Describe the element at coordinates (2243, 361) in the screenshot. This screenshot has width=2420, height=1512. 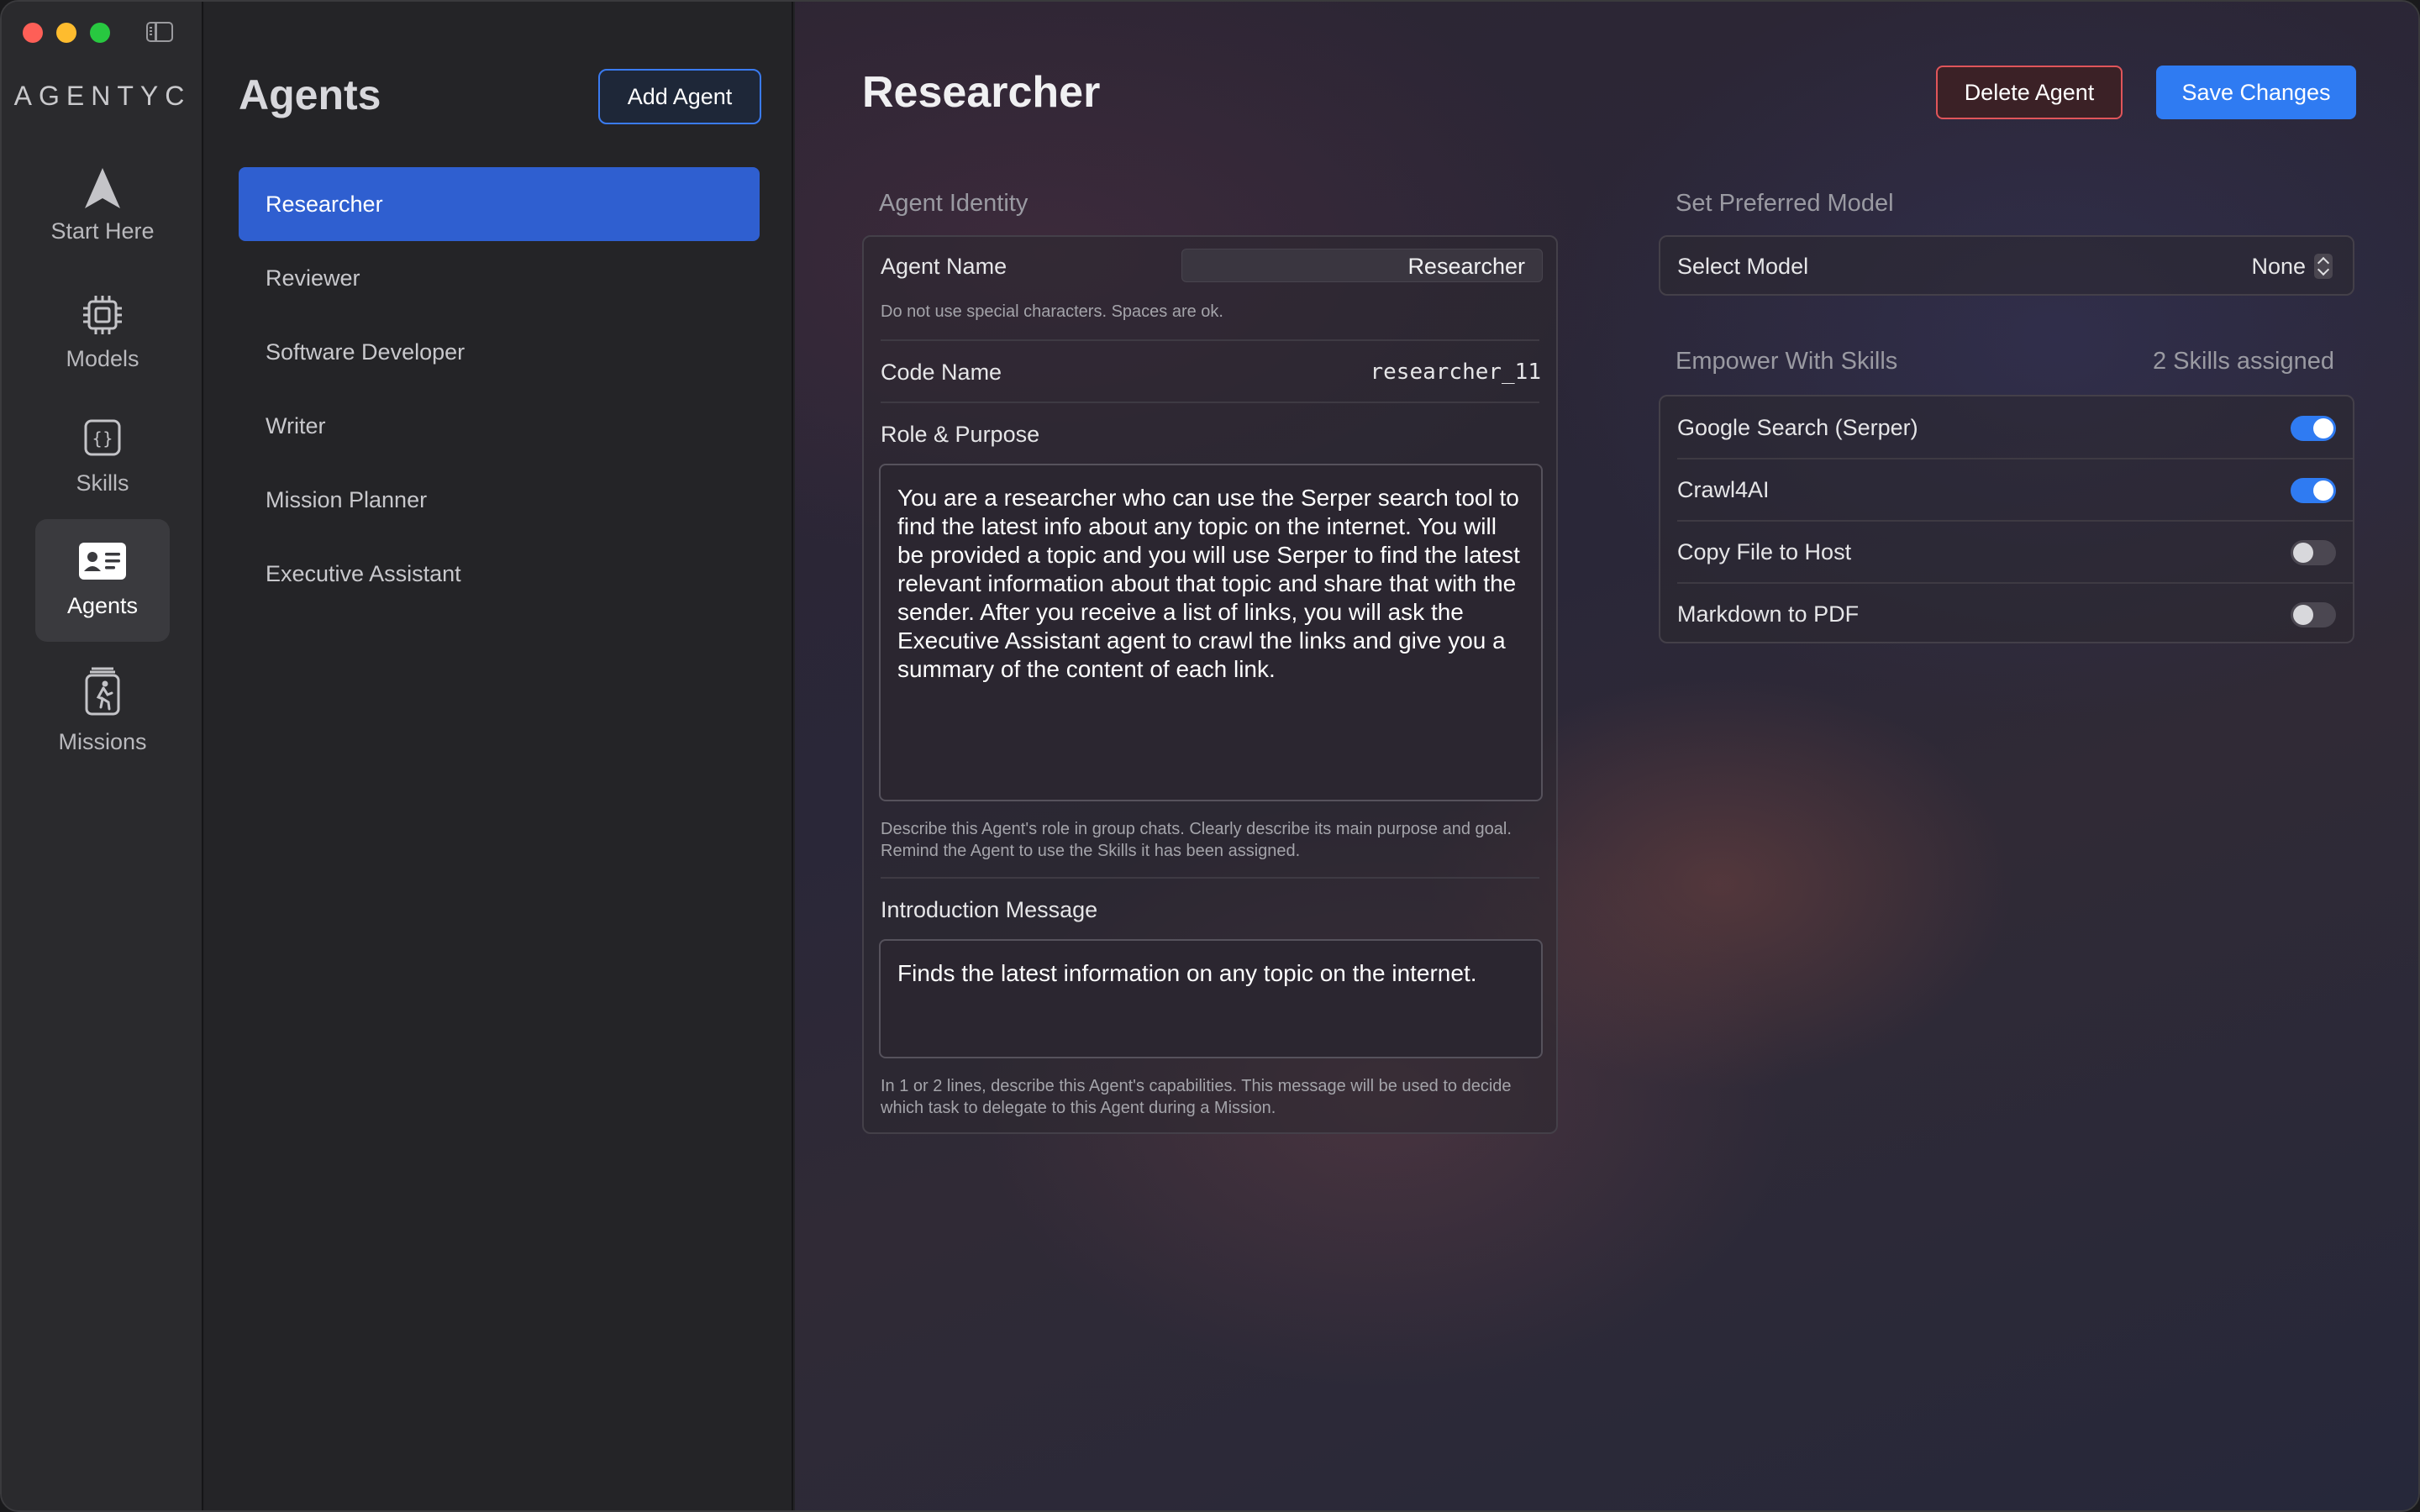
I see `skills-assigned-count: 2 Skills assigned` at that location.